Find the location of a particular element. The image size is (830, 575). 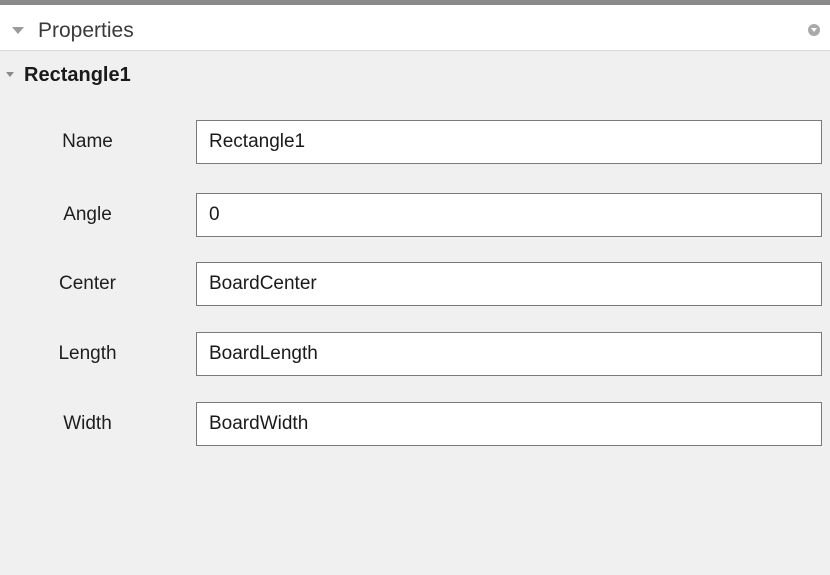

property-row-center: Center is located at coordinates (415, 284).